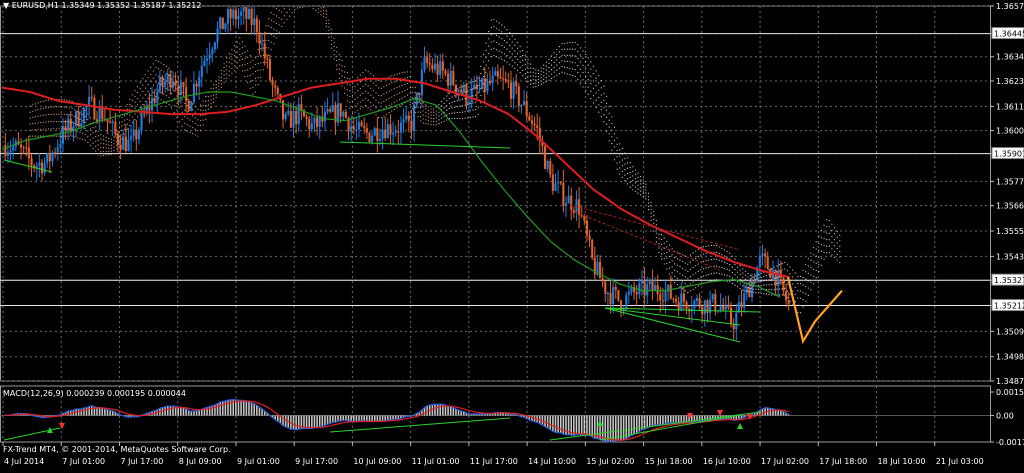 The width and height of the screenshot is (1024, 473). Describe the element at coordinates (610, 461) in the screenshot. I see `time-label: 15 Jul 02:00` at that location.